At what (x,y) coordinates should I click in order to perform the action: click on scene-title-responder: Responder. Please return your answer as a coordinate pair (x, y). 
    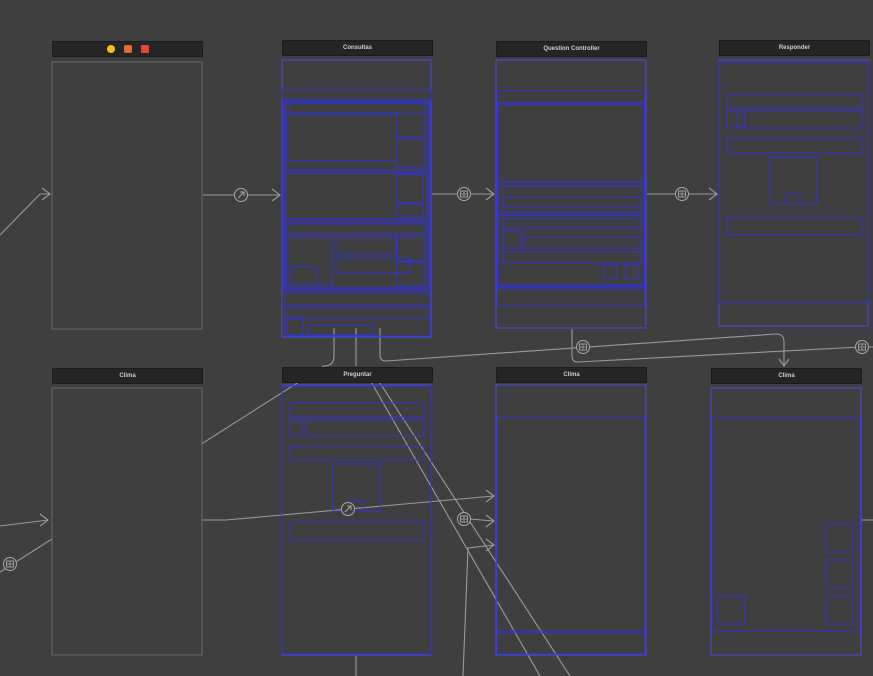
    Looking at the image, I should click on (794, 48).